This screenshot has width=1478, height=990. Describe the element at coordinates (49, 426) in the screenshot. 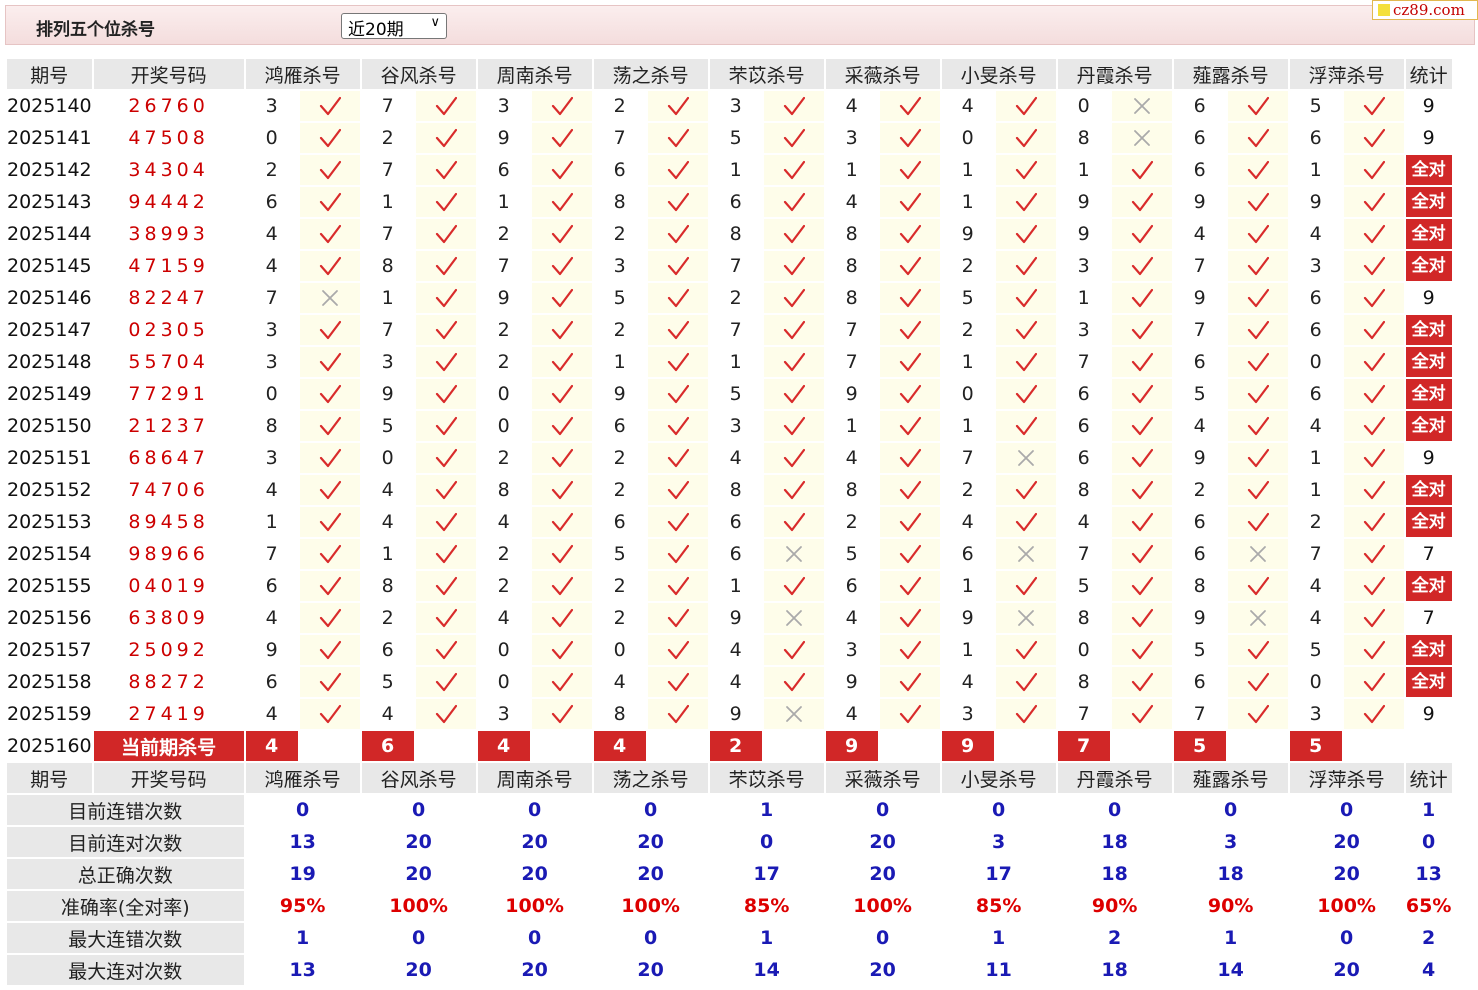

I see `period-cell: 2025150` at that location.